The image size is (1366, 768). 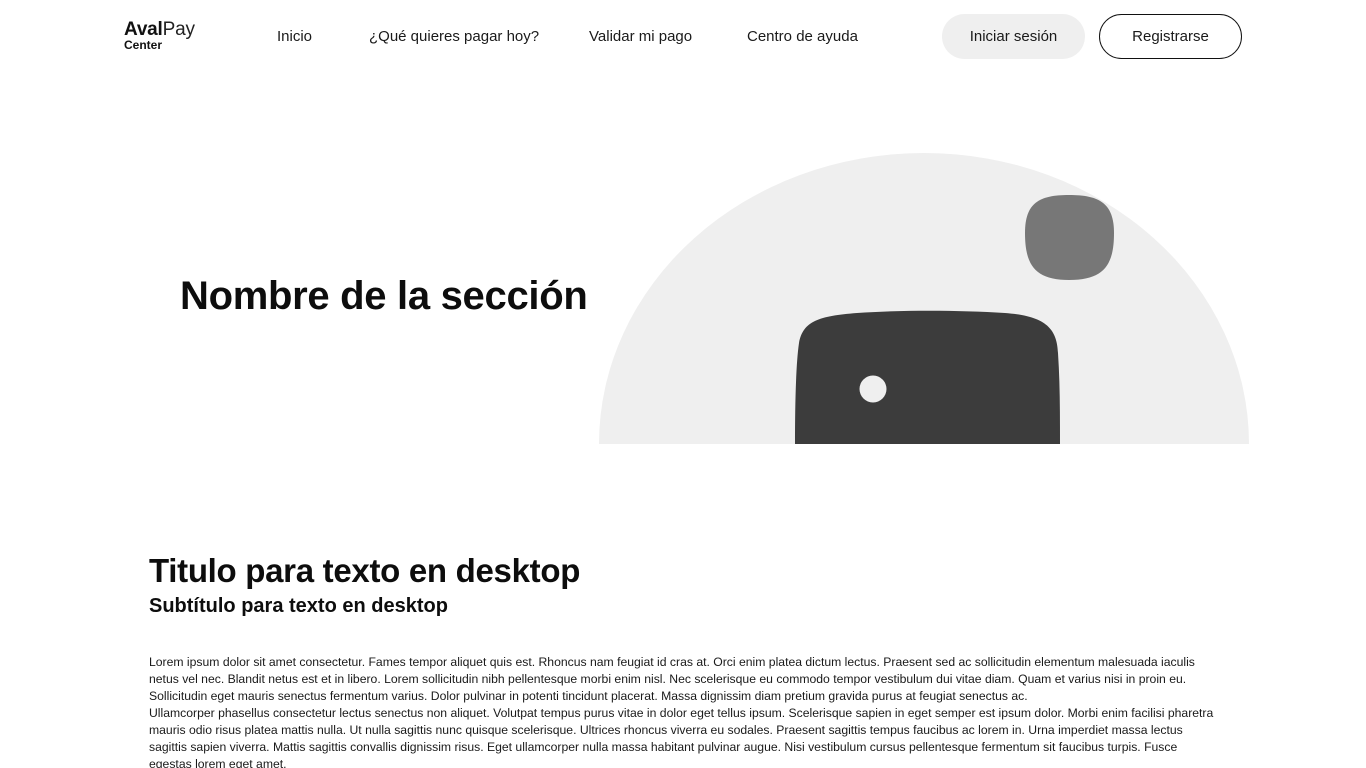 I want to click on illustration-small-shape, so click(x=1069, y=237).